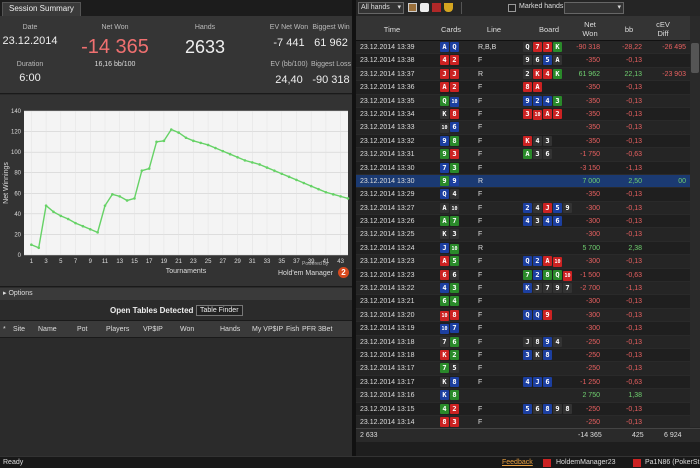 The image size is (700, 468). What do you see at coordinates (528, 101) in the screenshot?
I see `table-row: 23.12.2014 13:35 Q 10 F 9 2 4 3 -350 -0,13` at bounding box center [528, 101].